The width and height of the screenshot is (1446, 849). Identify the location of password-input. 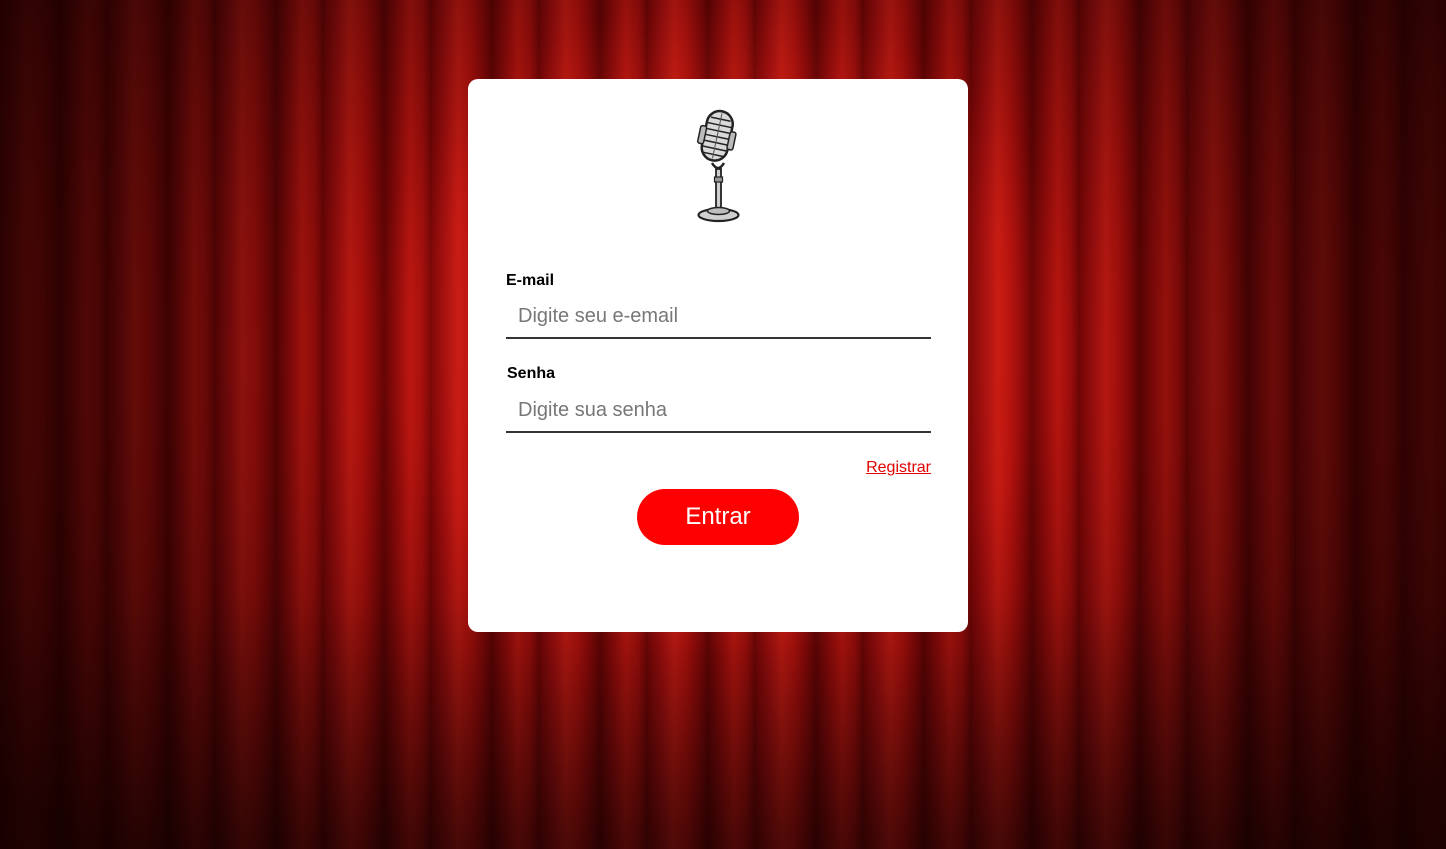
(718, 411).